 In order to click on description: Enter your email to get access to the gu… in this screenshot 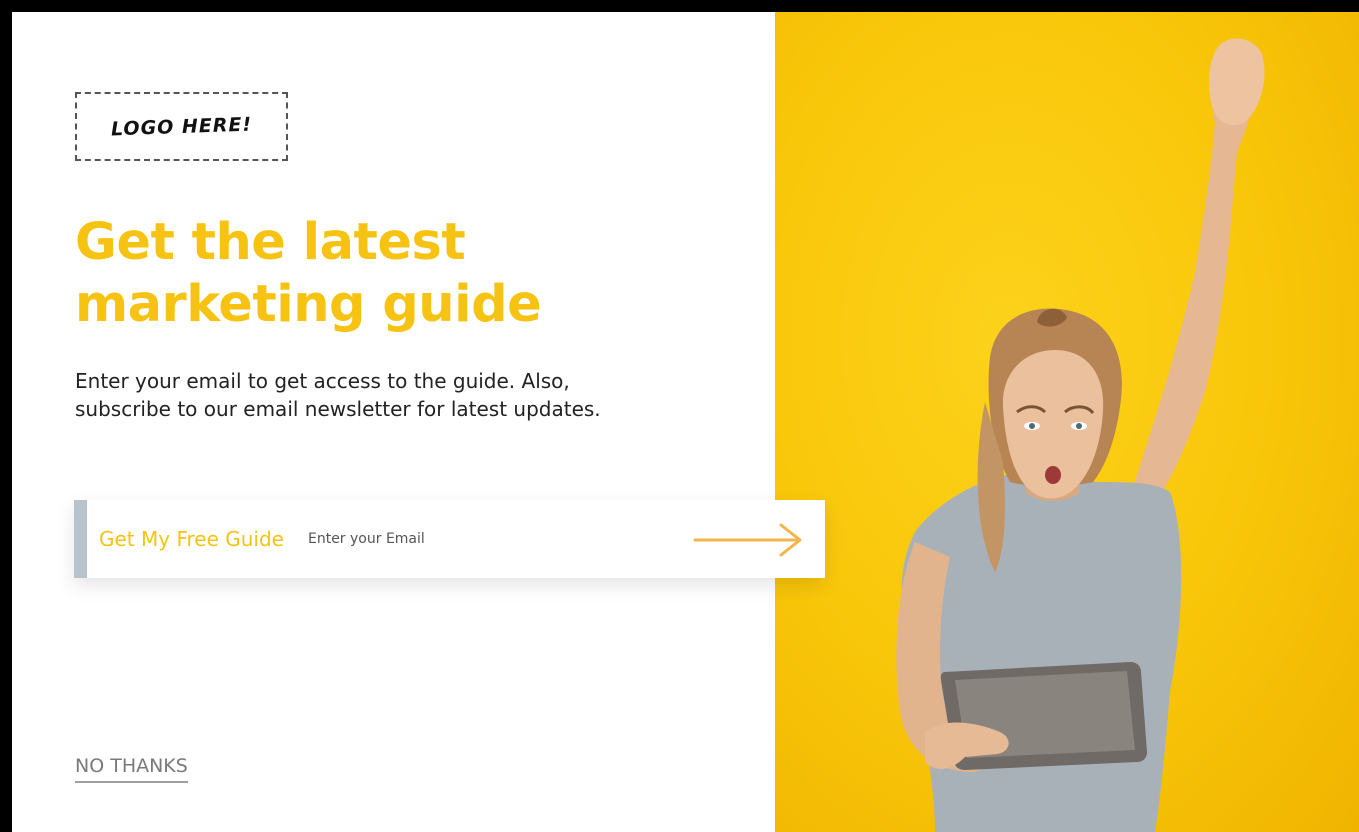, I will do `click(395, 395)`.